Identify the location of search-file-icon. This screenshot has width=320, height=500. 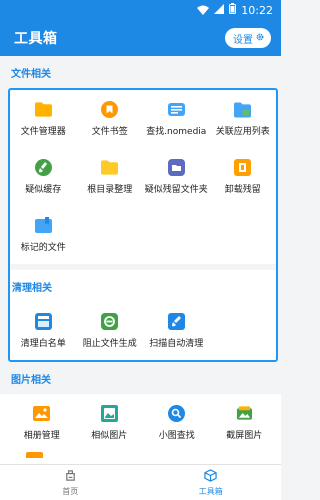
(176, 109).